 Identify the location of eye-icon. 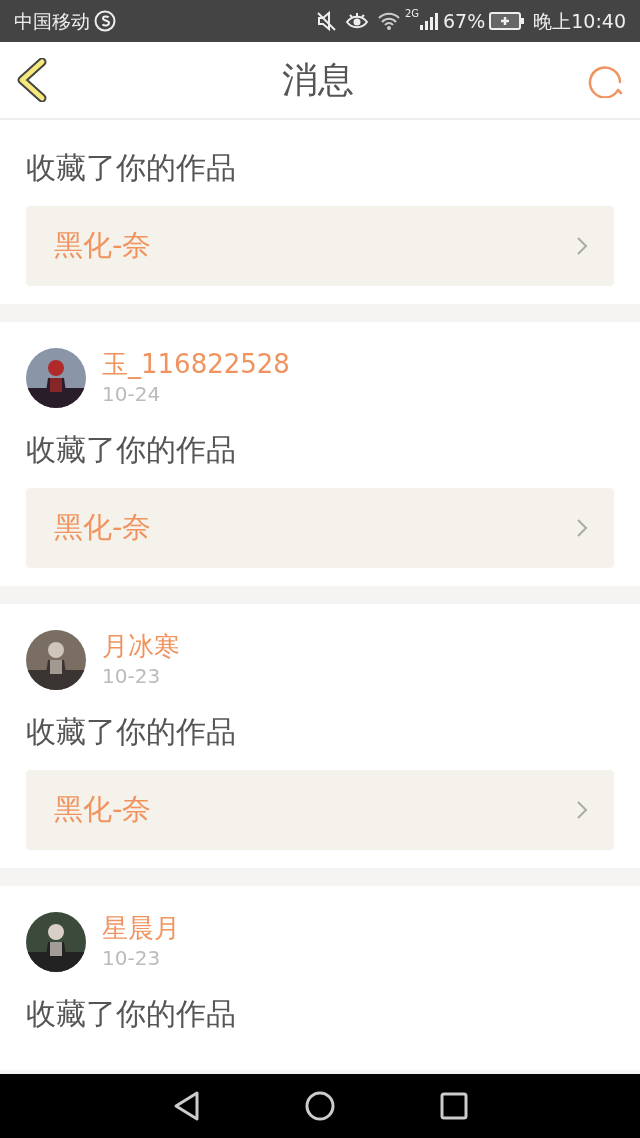
(356, 21).